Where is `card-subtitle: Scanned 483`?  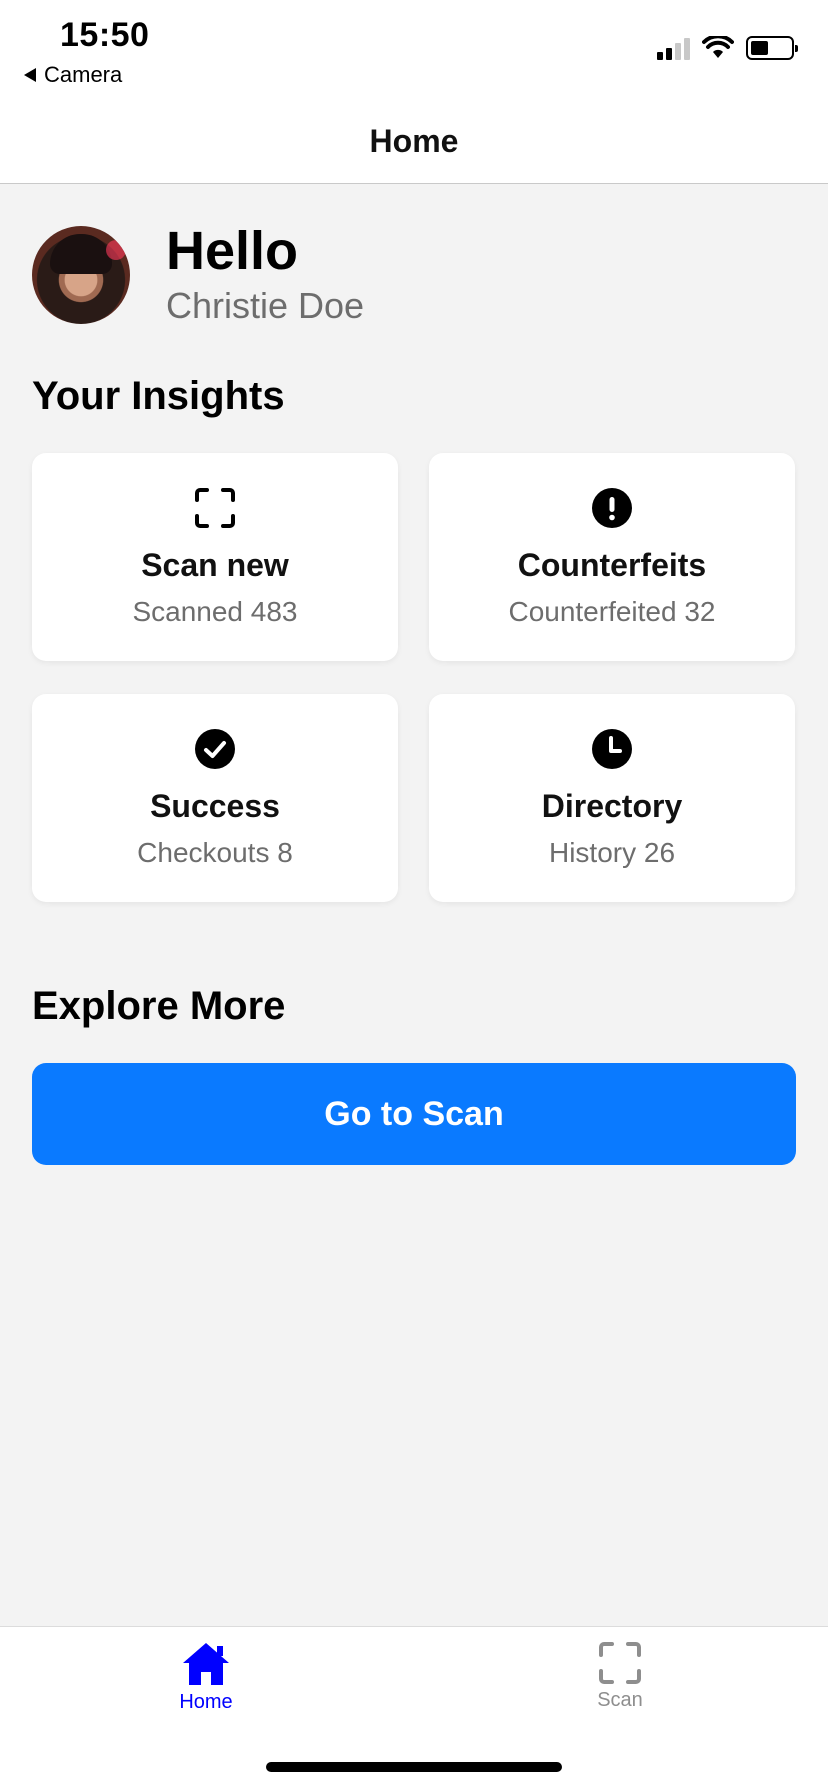 card-subtitle: Scanned 483 is located at coordinates (215, 611).